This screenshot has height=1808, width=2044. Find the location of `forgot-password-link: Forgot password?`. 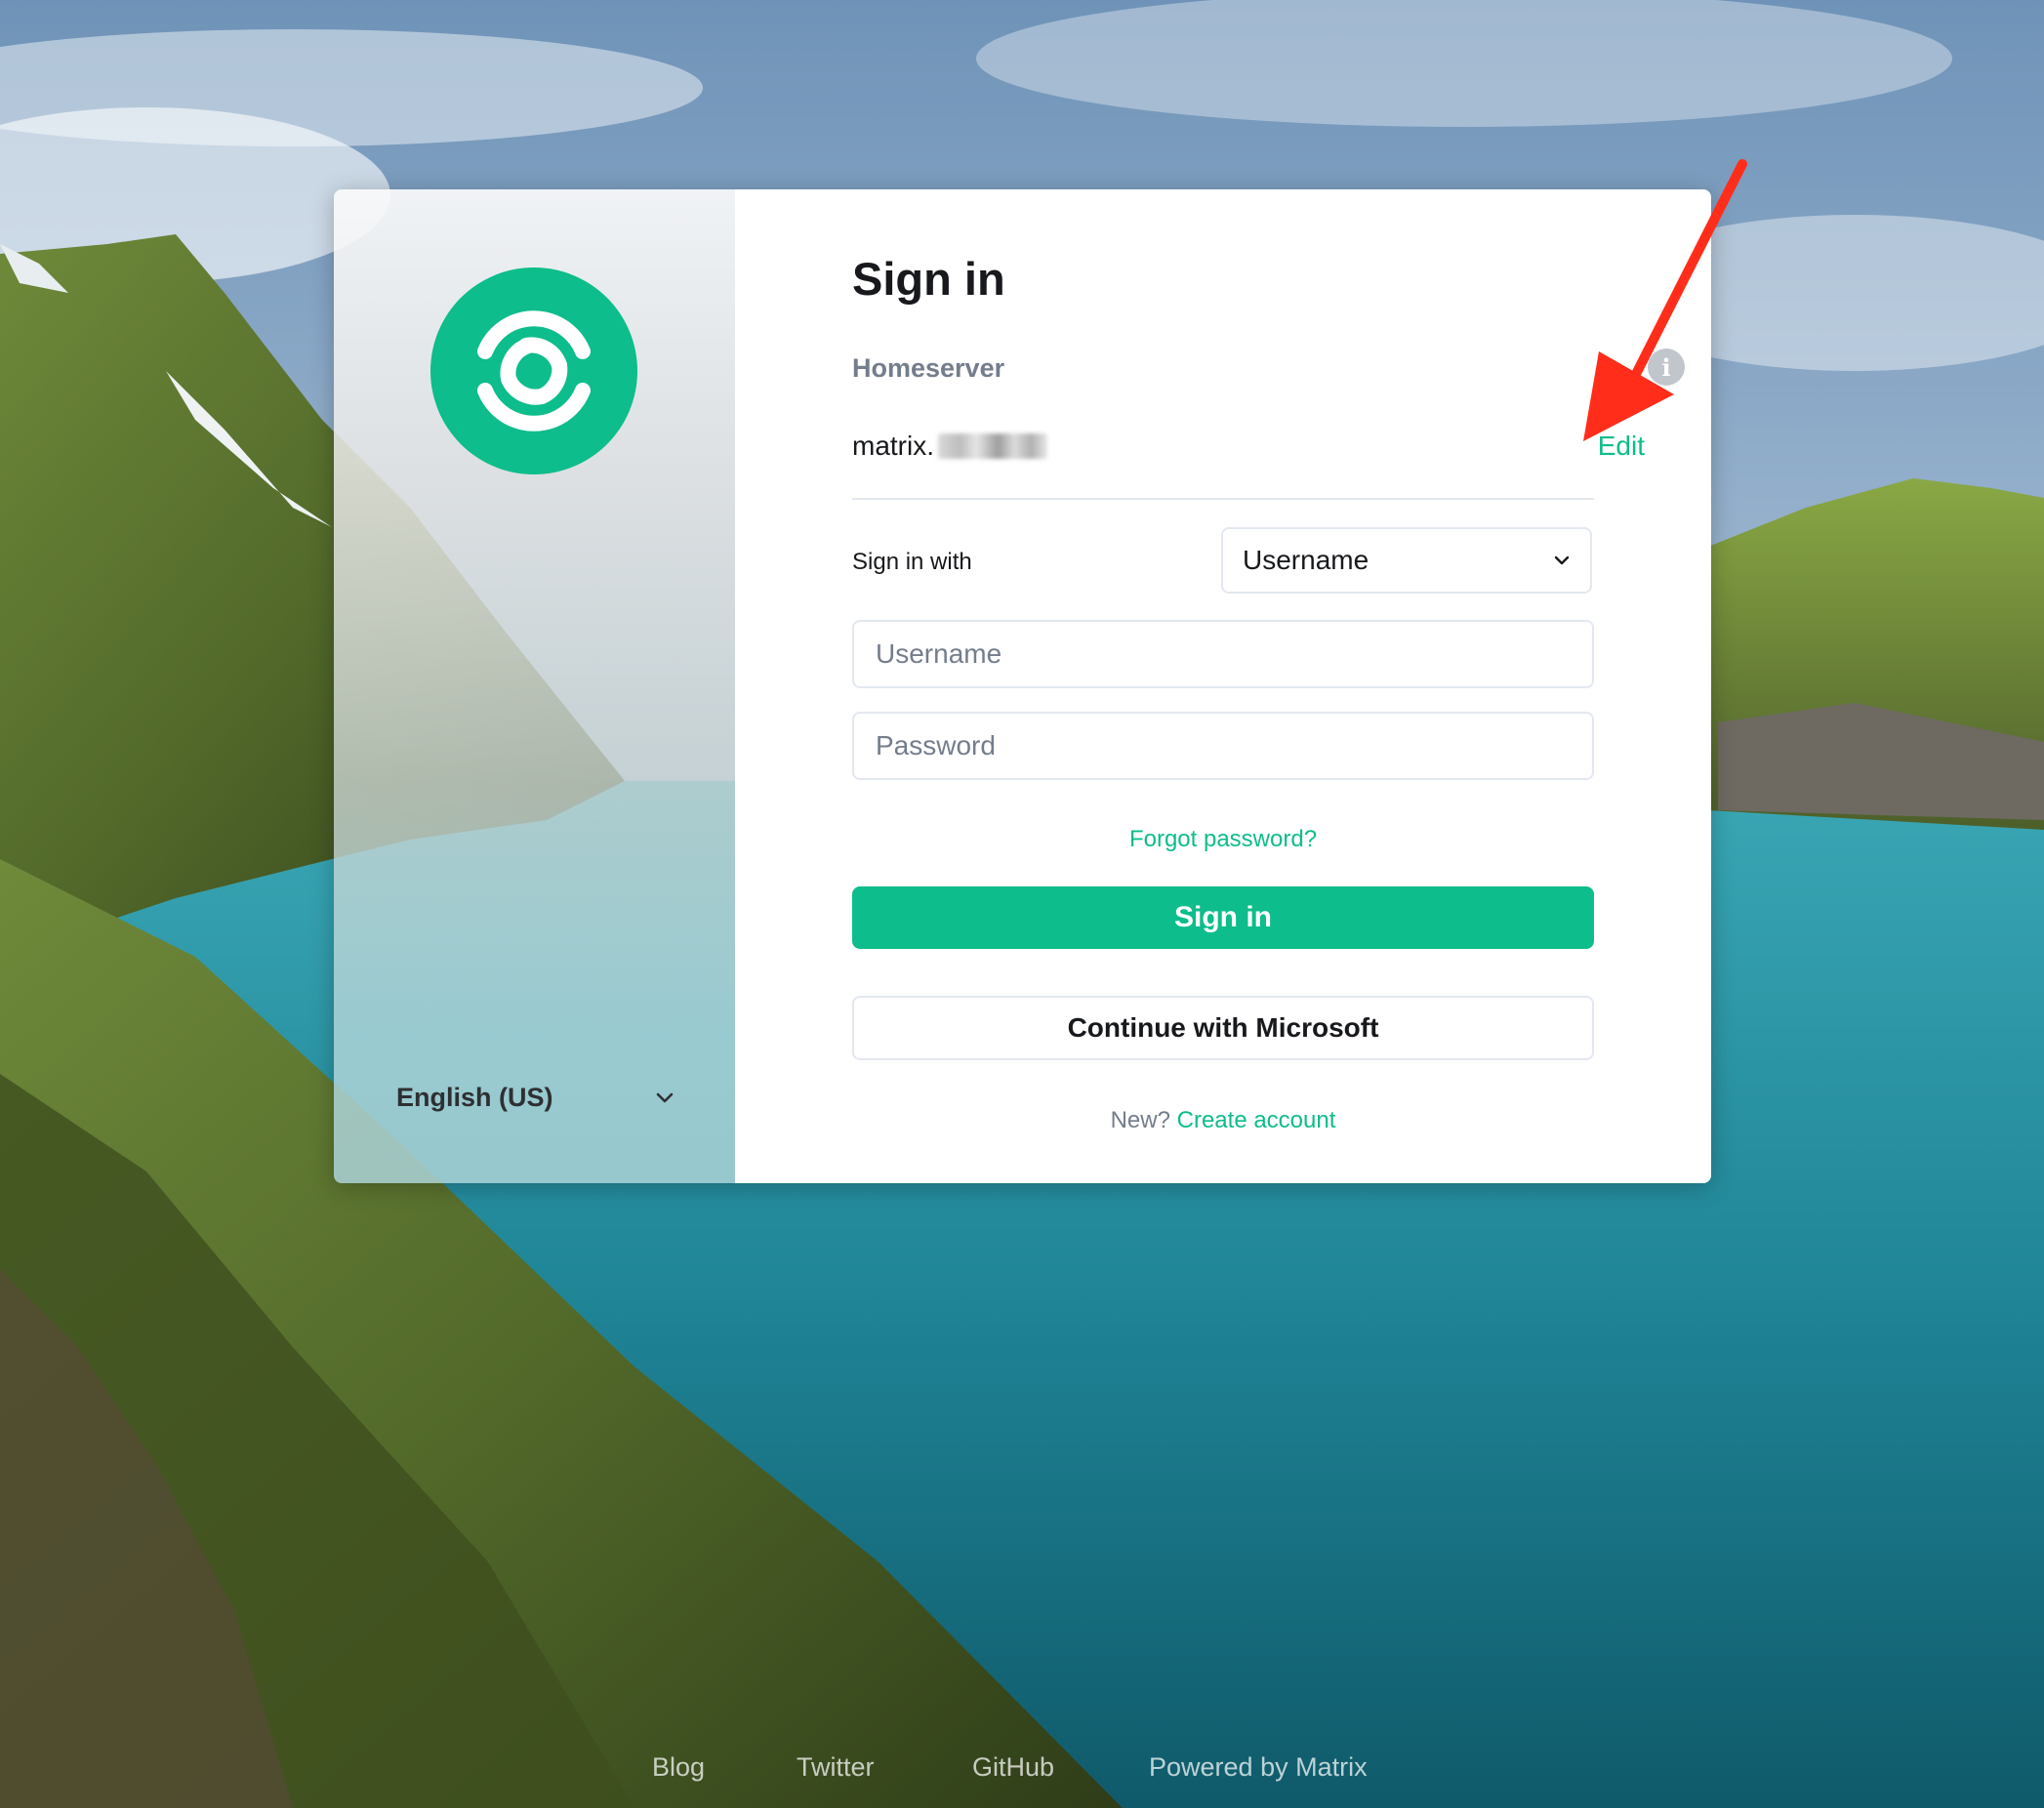

forgot-password-link: Forgot password? is located at coordinates (1223, 839).